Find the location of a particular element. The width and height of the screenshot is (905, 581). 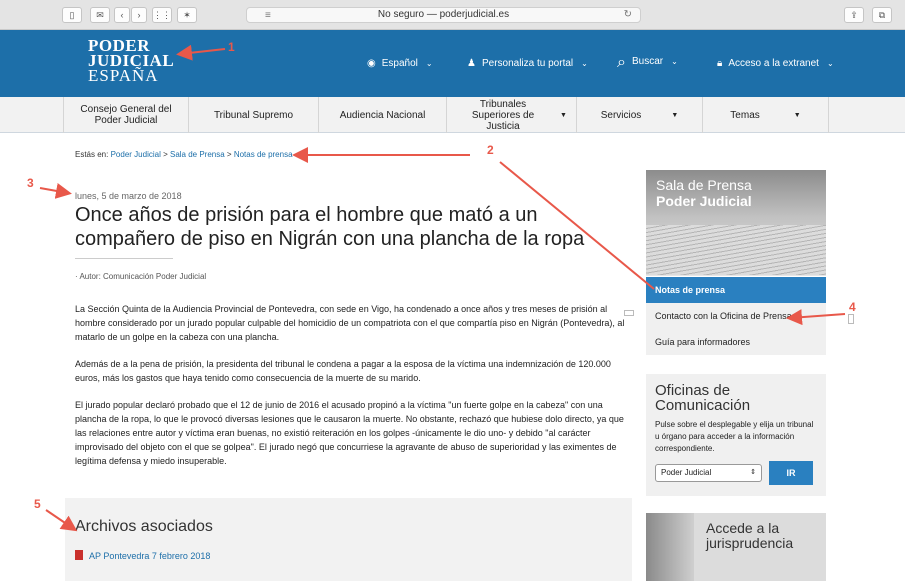

breadcrumb-link-poder-judicial: Poder Judicial is located at coordinates (136, 154).